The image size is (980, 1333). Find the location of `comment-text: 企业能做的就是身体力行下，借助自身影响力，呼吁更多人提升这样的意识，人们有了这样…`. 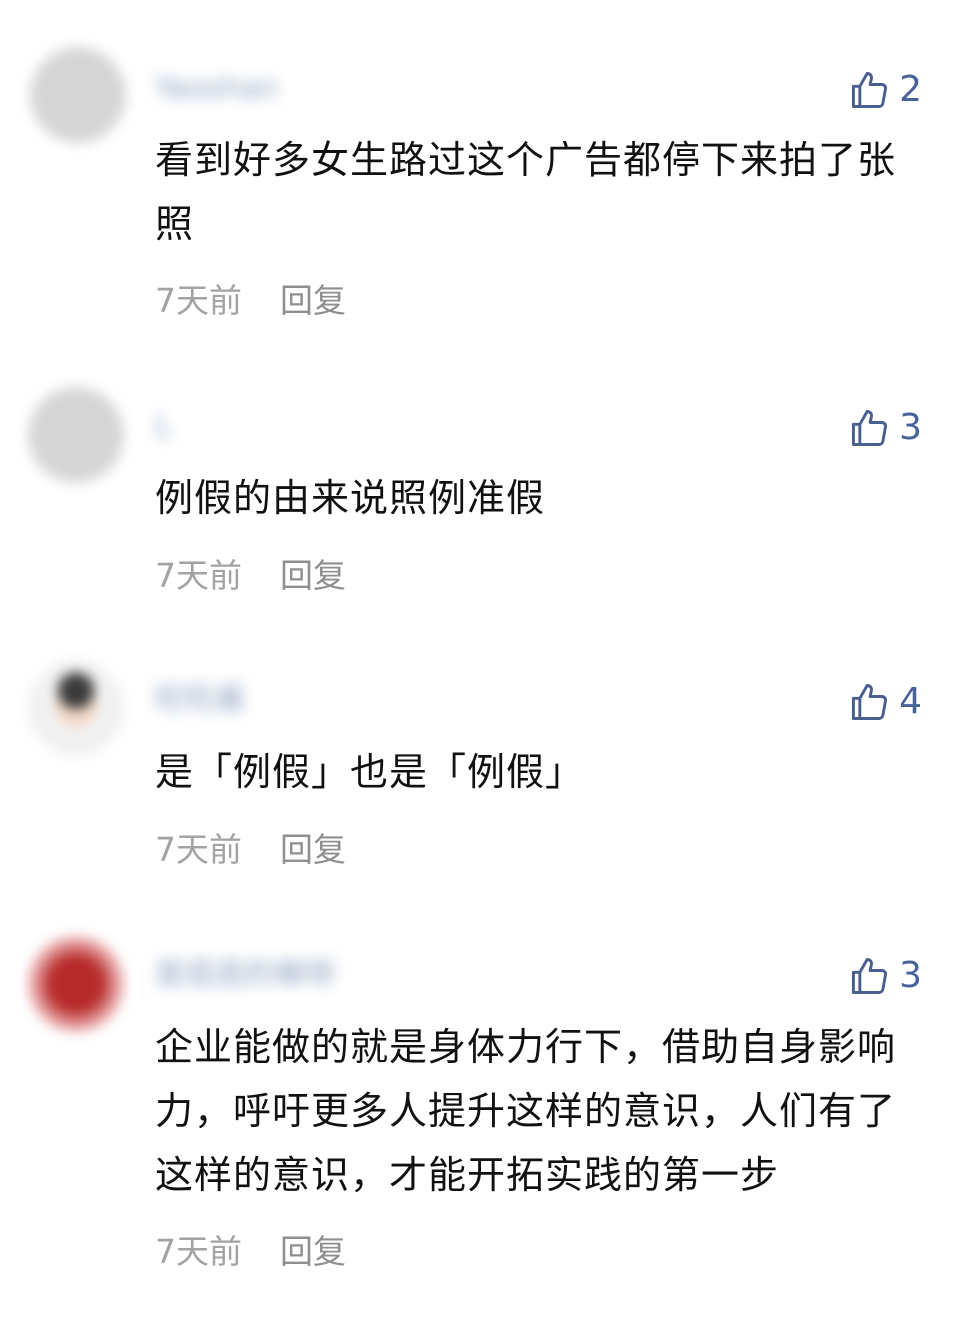

comment-text: 企业能做的就是身体力行下，借助自身影响力，呼吁更多人提升这样的意识，人们有了这样… is located at coordinates (526, 1111).